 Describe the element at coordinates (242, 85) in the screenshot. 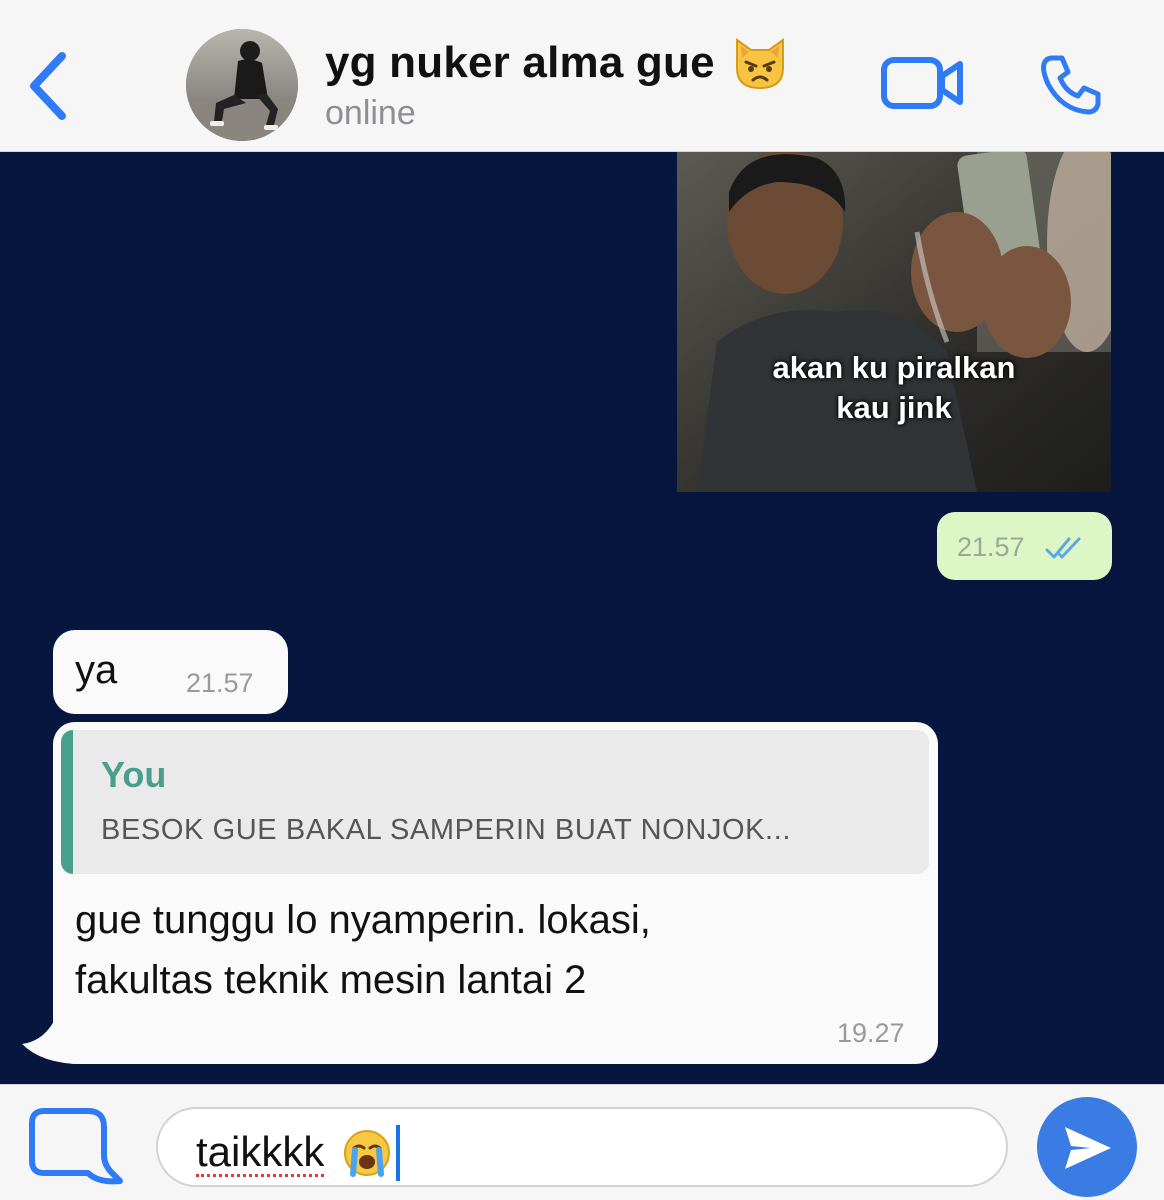

I see `avatar` at that location.